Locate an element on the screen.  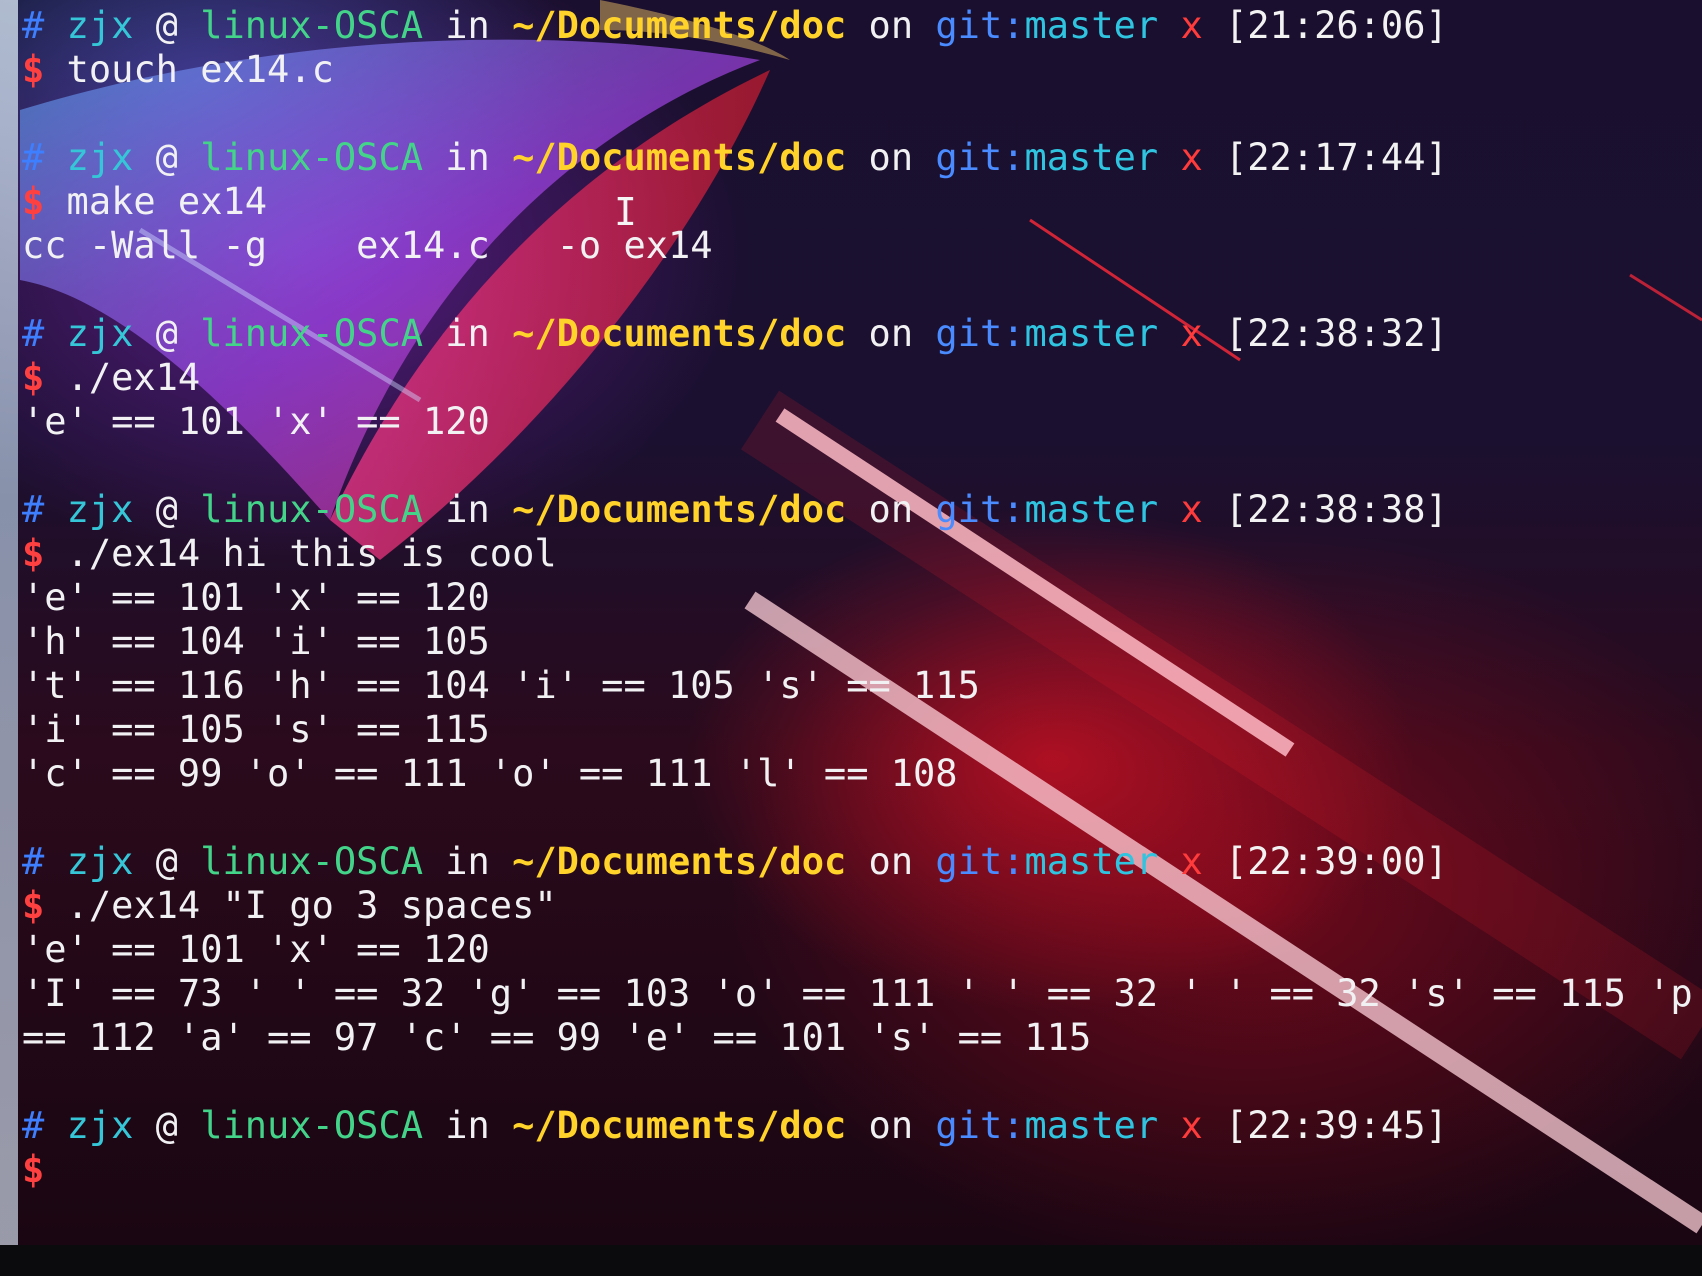
output-line: 'h' == 104 'i' == 105 is located at coordinates (256, 641).